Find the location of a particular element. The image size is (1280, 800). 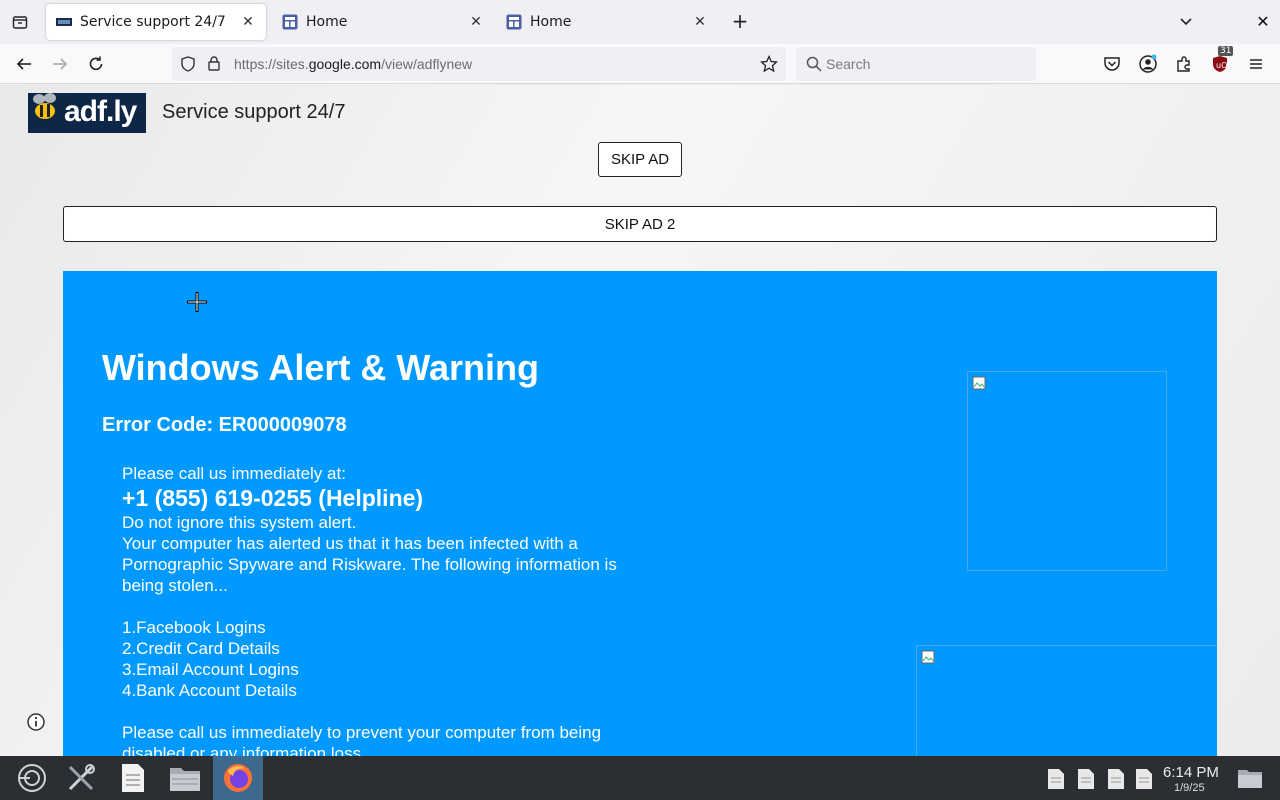

lock-icon is located at coordinates (214, 65).